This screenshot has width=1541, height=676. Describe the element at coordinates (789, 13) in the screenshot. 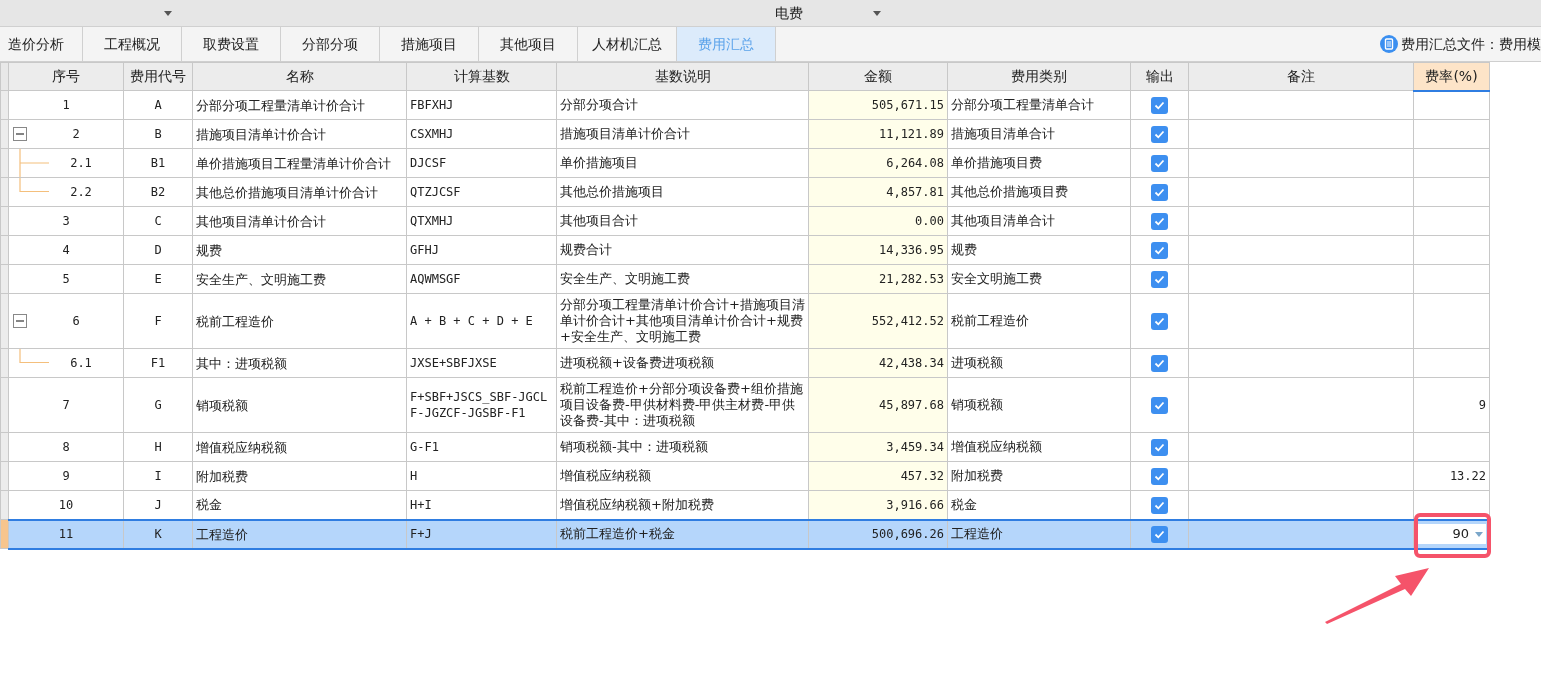

I see `window-title: 电费` at that location.